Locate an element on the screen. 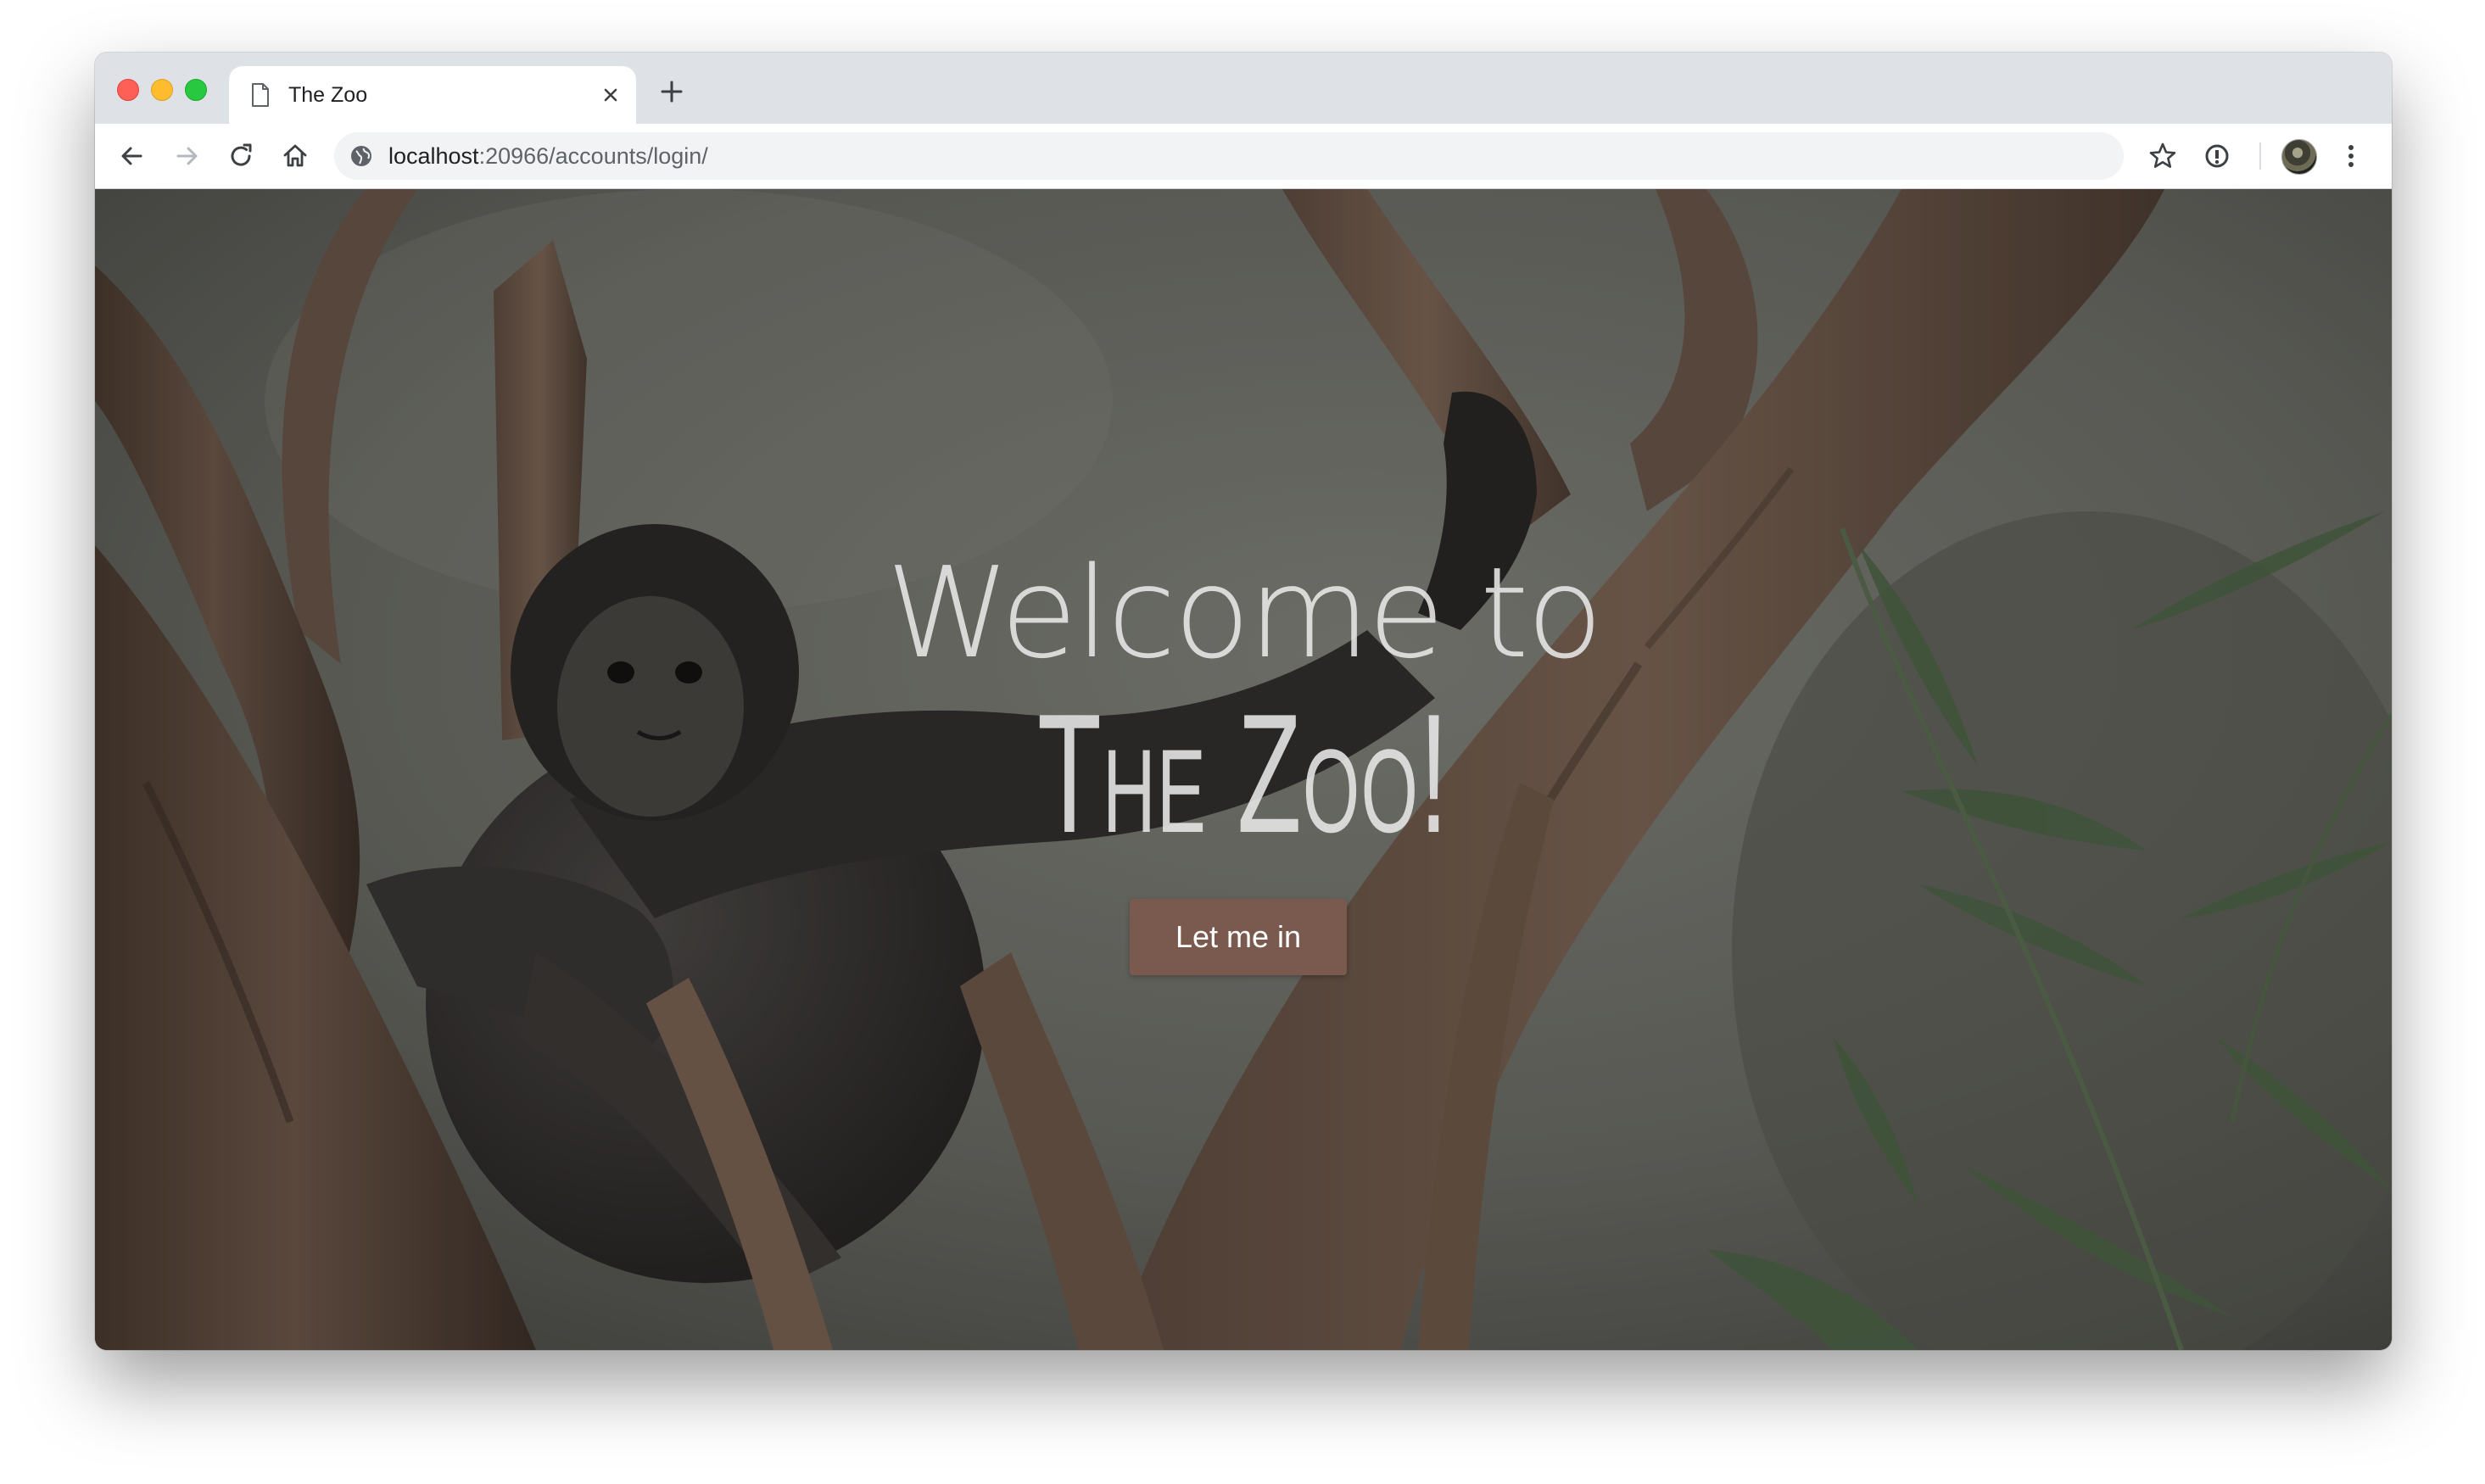 This screenshot has width=2485, height=1484. hero-heading-the-zoo: The Zoo! is located at coordinates (1243, 773).